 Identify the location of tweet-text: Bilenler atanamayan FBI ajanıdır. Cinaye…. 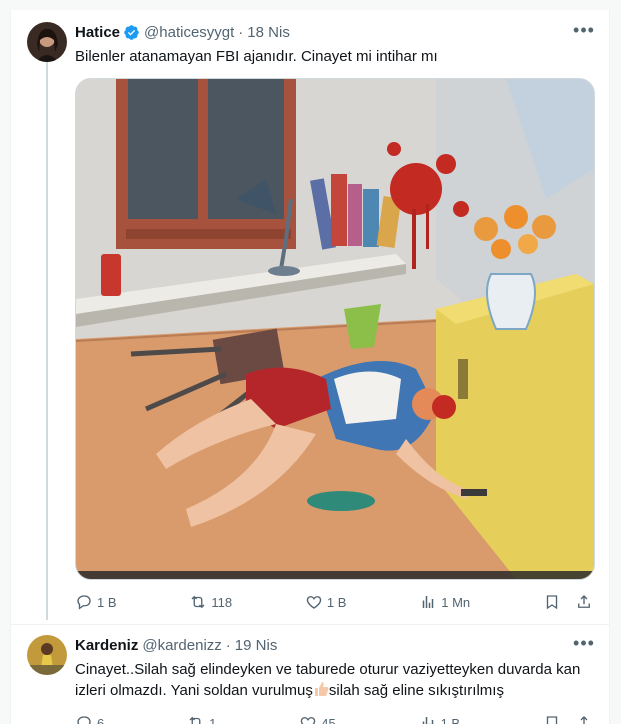
(256, 56).